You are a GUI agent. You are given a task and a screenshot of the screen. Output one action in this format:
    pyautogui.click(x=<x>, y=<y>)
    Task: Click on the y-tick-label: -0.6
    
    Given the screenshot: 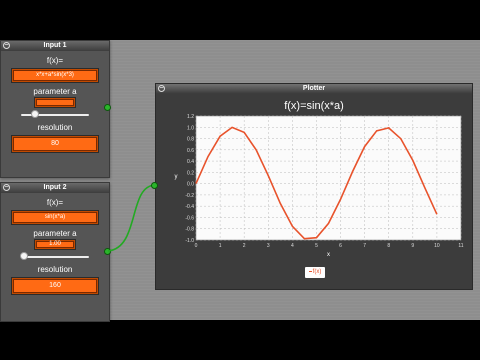 What is the action you would take?
    pyautogui.click(x=189, y=218)
    